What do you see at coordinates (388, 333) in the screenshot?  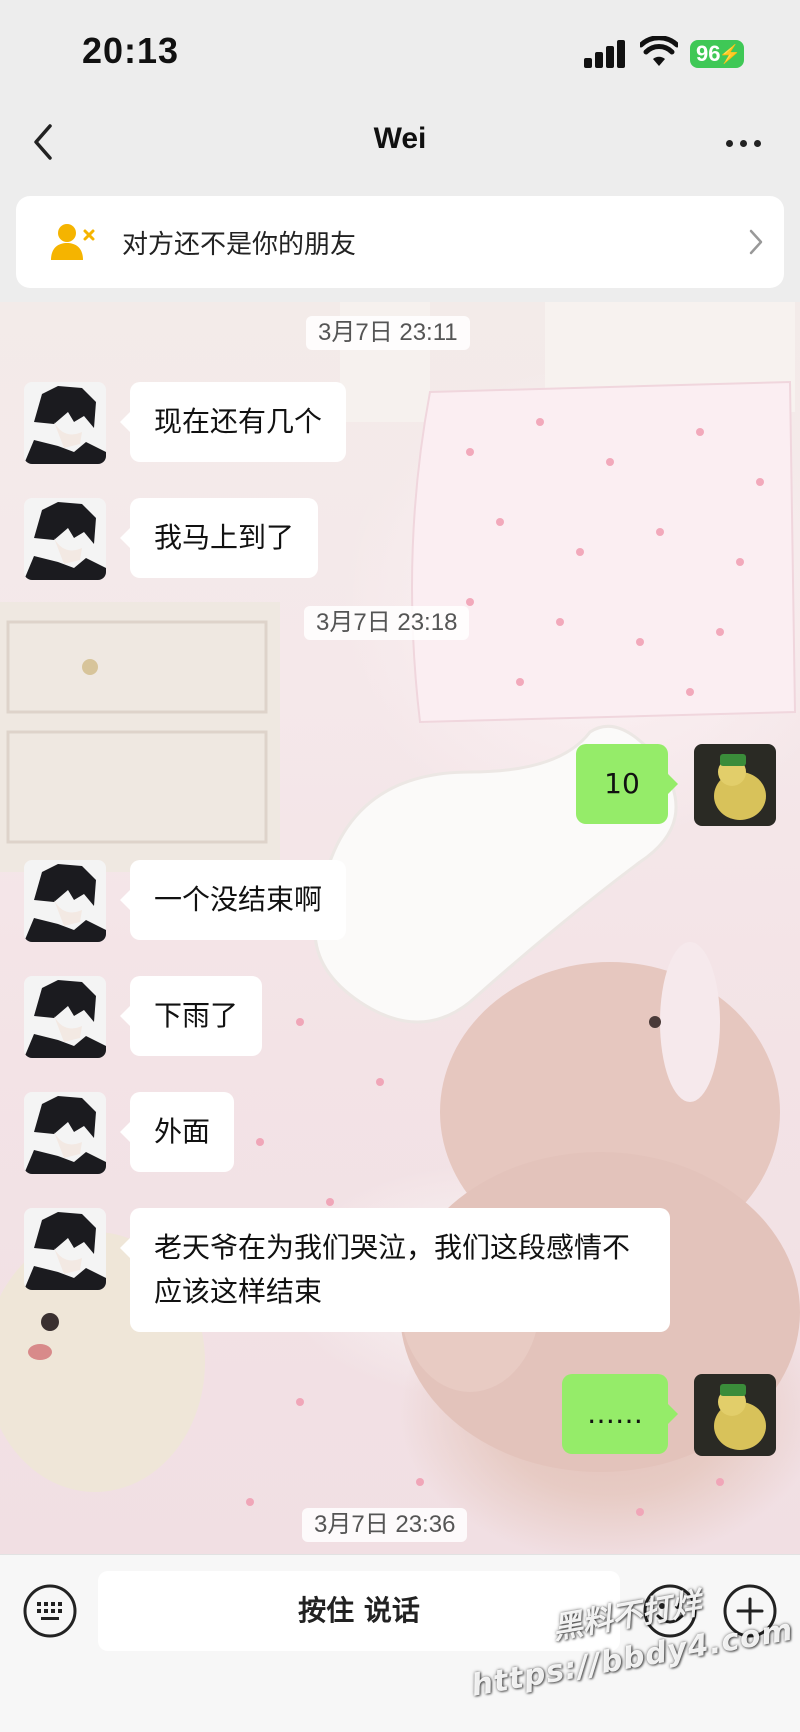 I see `timestamp: 3月7日 23:11` at bounding box center [388, 333].